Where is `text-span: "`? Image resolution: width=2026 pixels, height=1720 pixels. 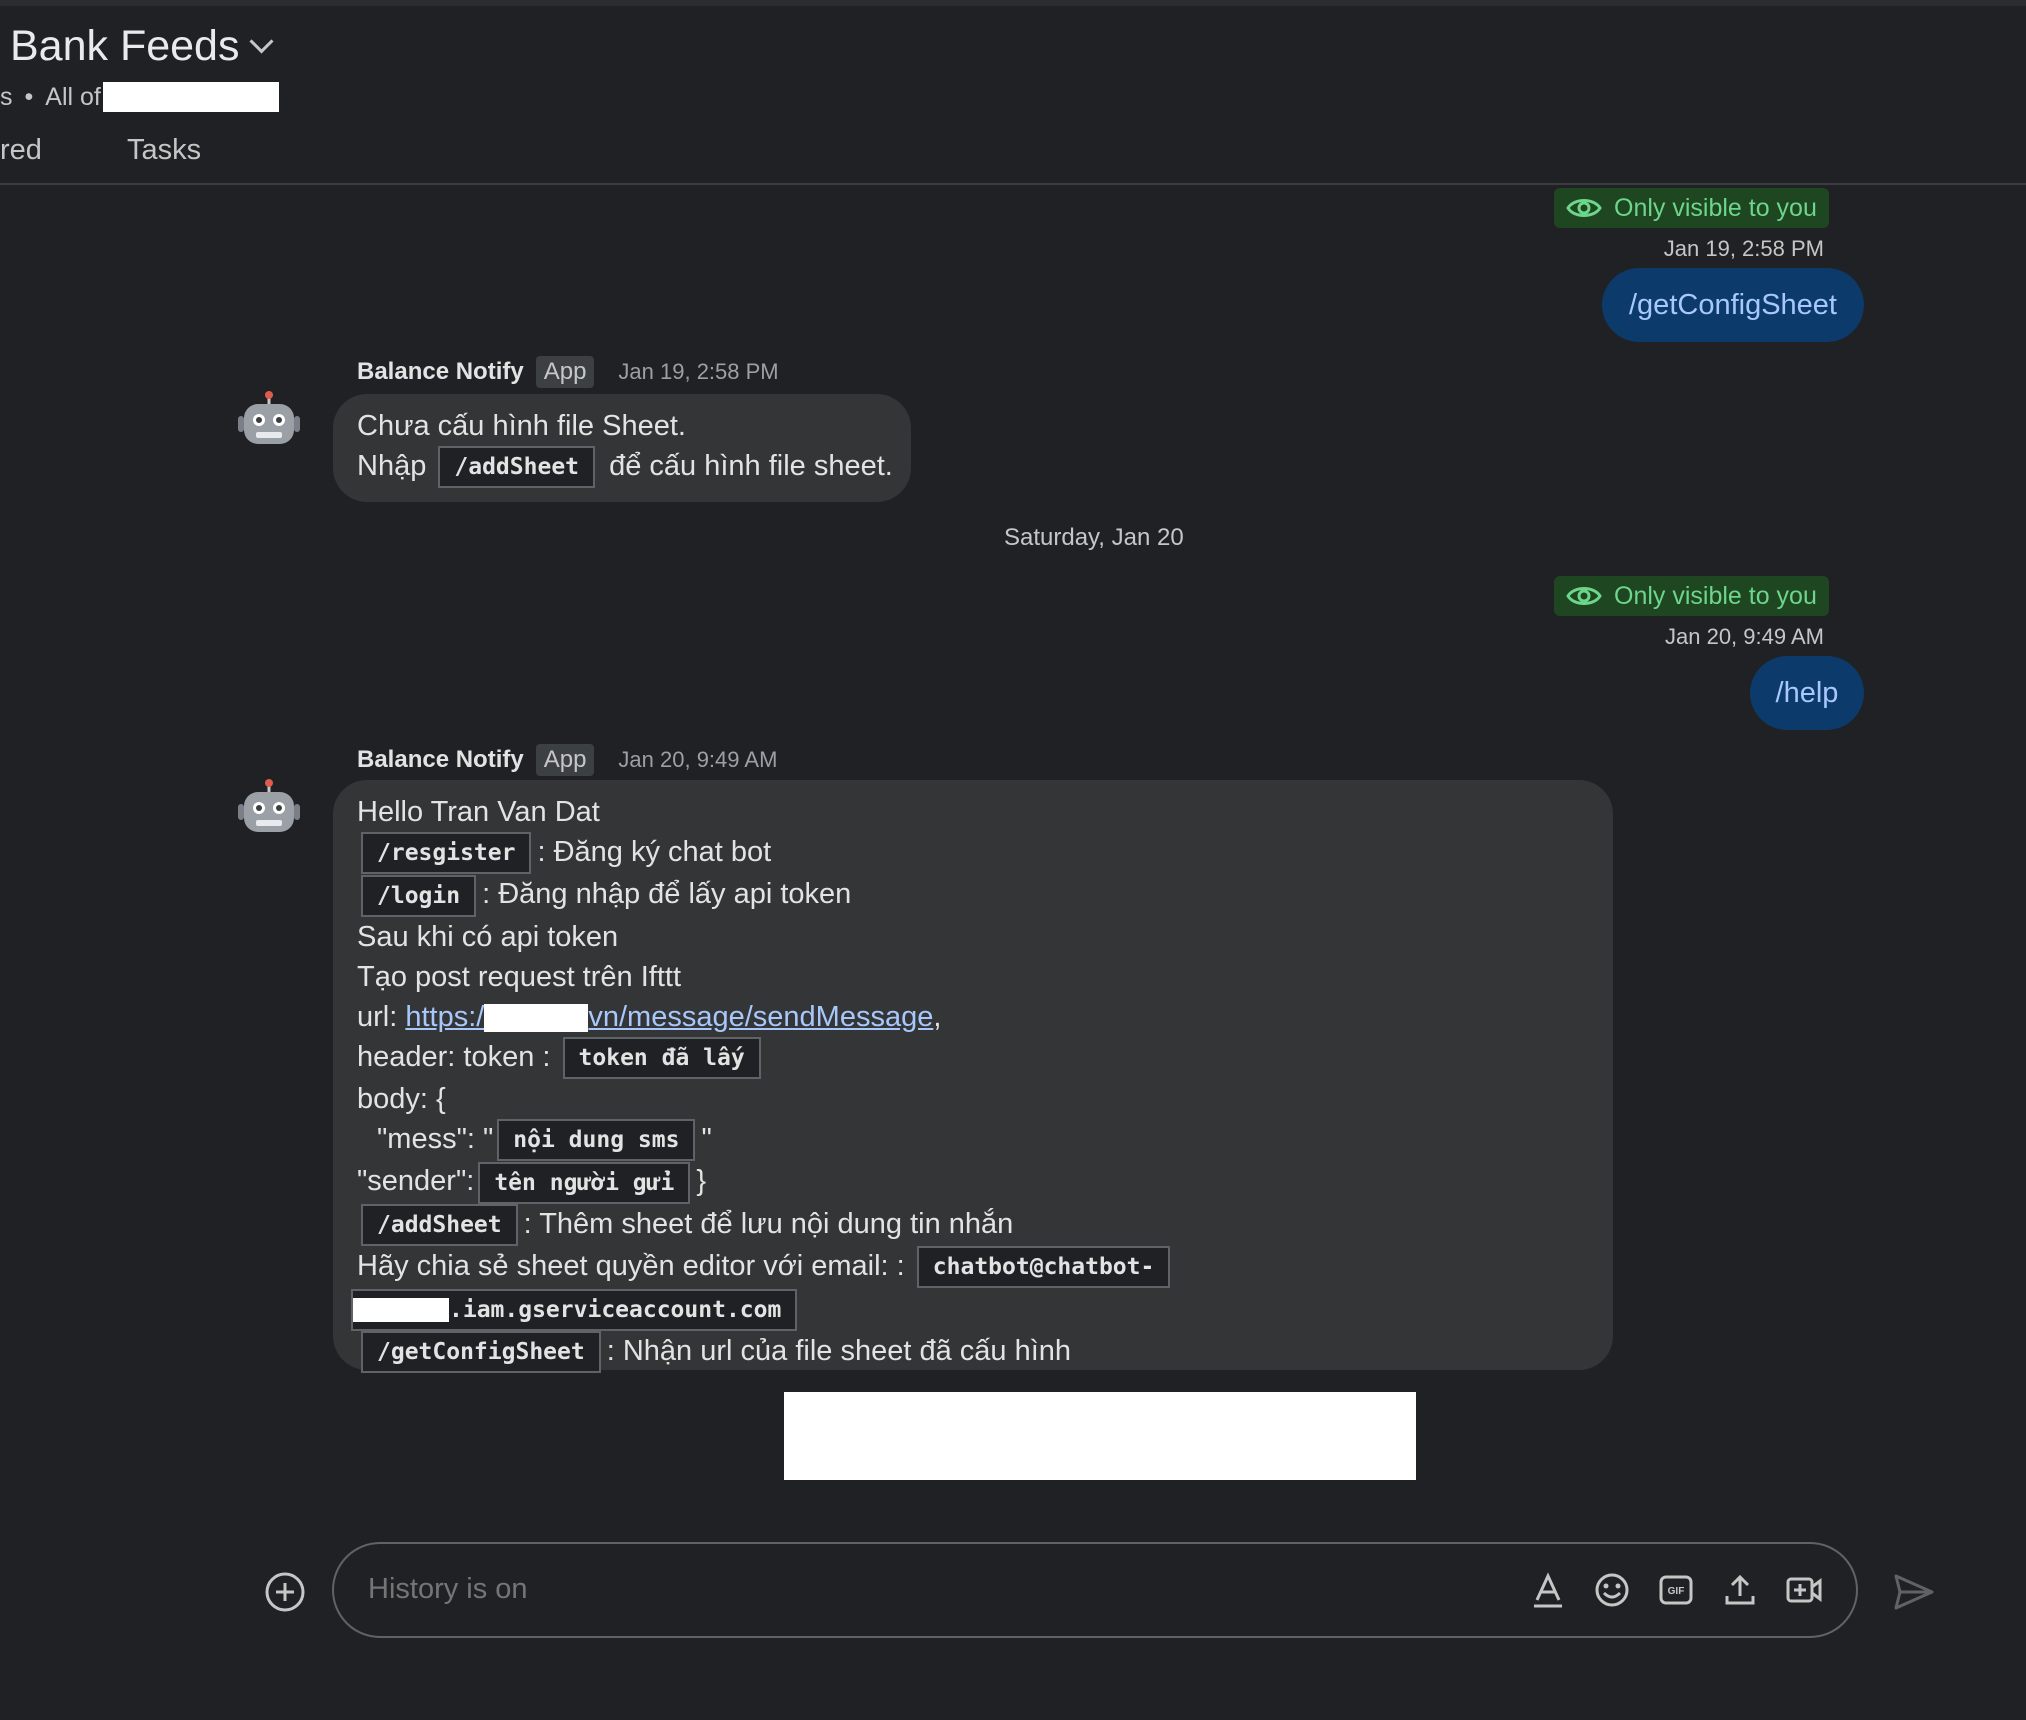
text-span: " is located at coordinates (706, 1139).